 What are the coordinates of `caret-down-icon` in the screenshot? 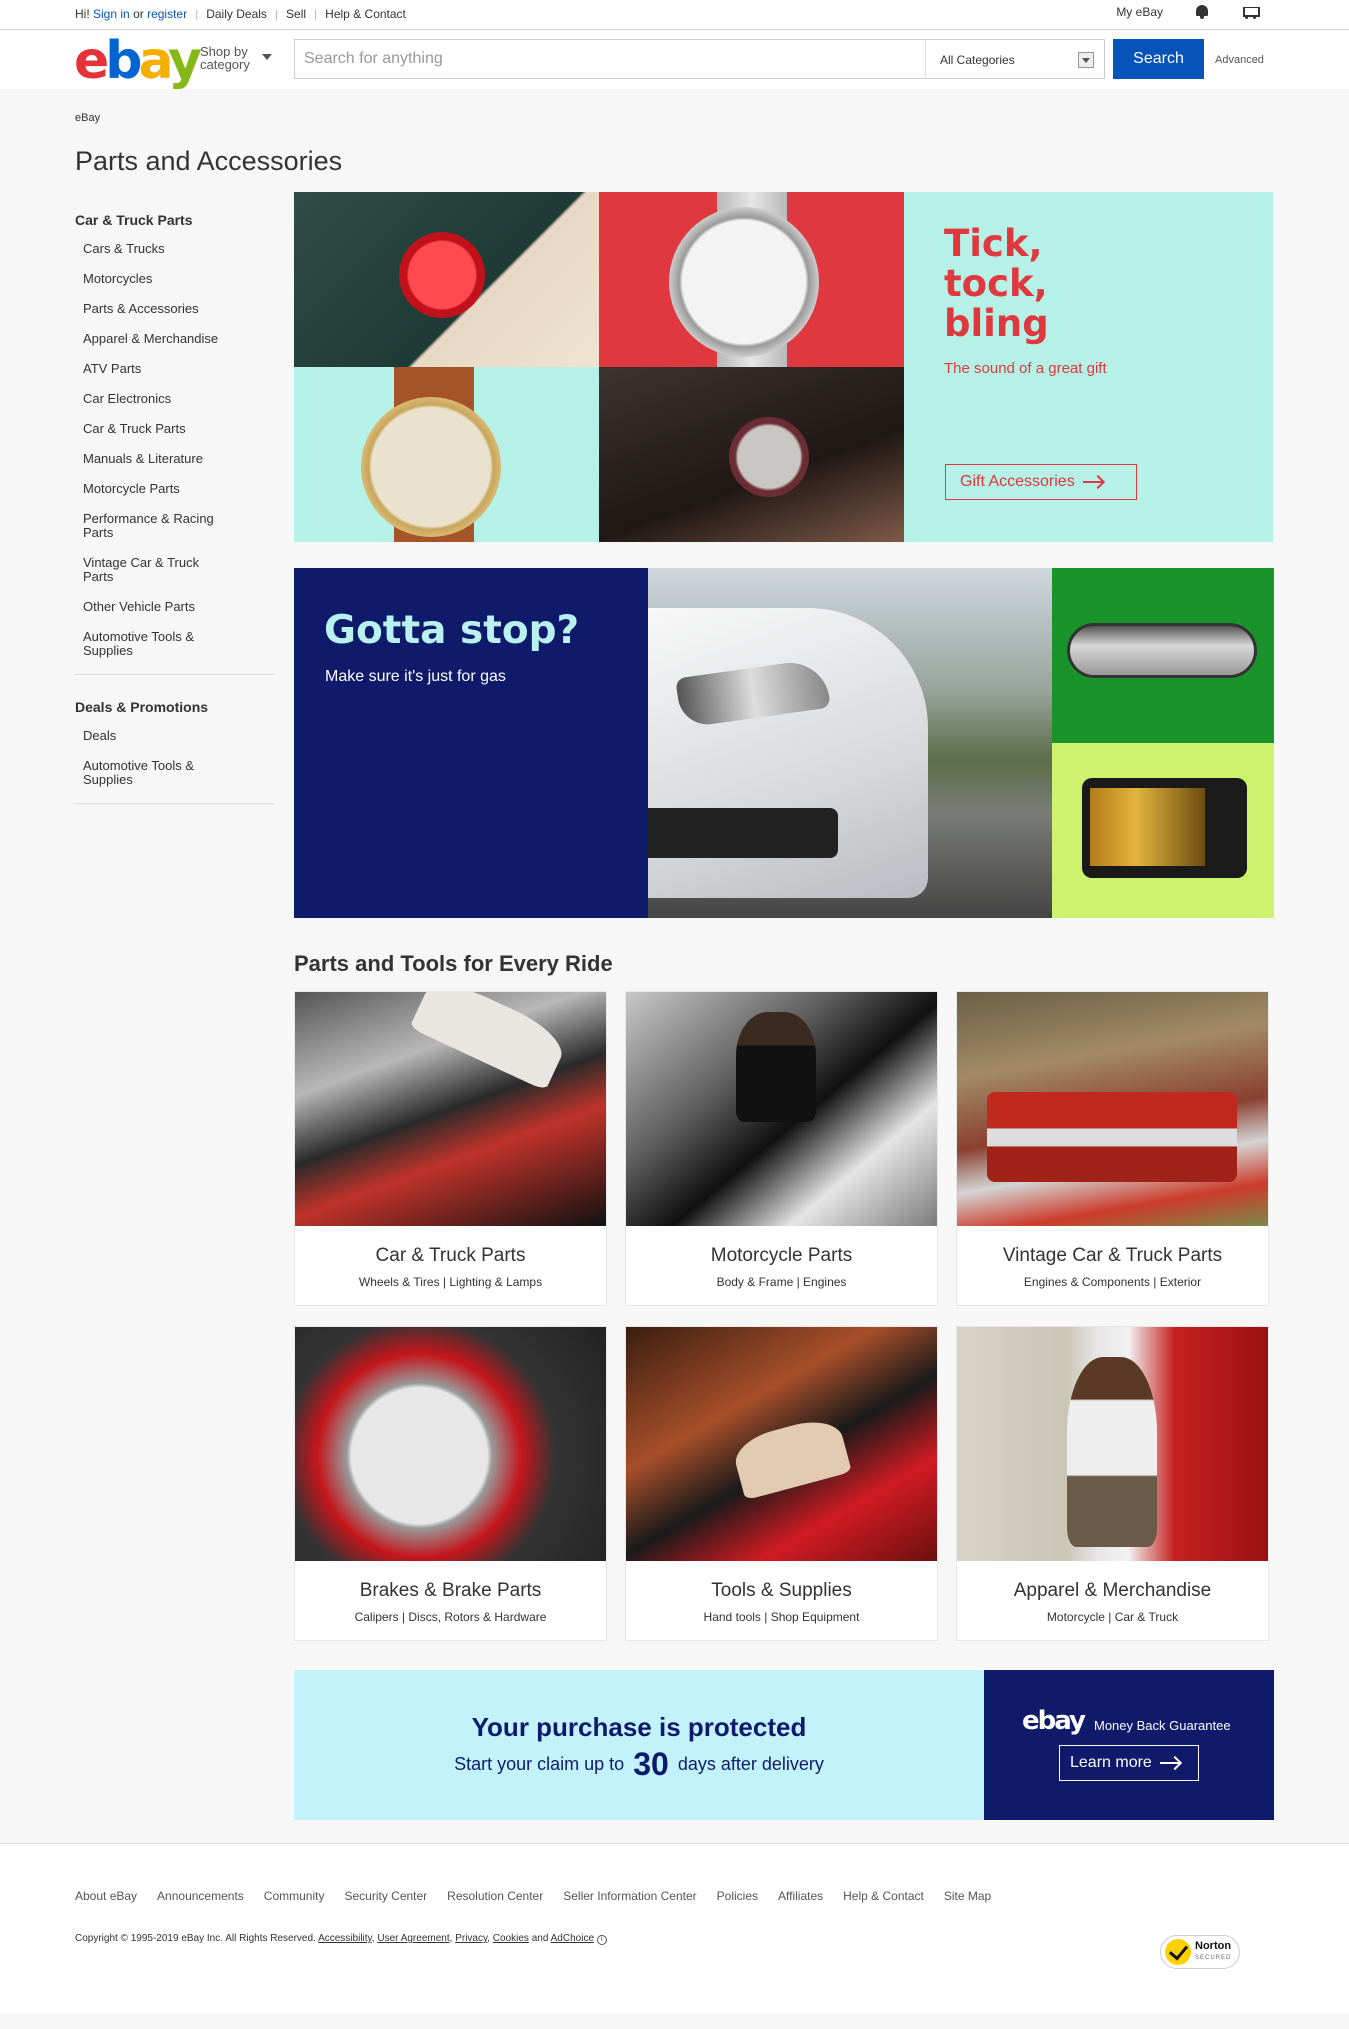 It's located at (267, 57).